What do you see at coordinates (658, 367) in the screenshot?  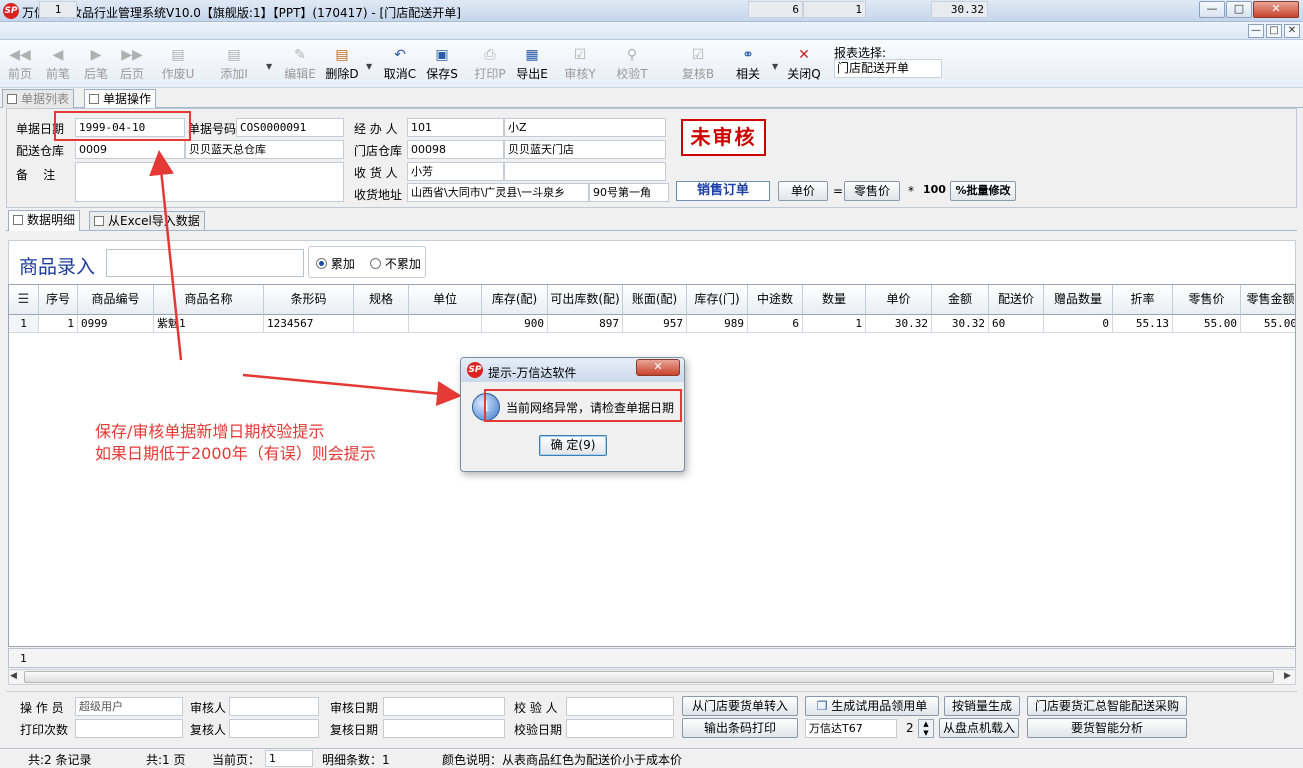 I see `dialog-close-button: ✕` at bounding box center [658, 367].